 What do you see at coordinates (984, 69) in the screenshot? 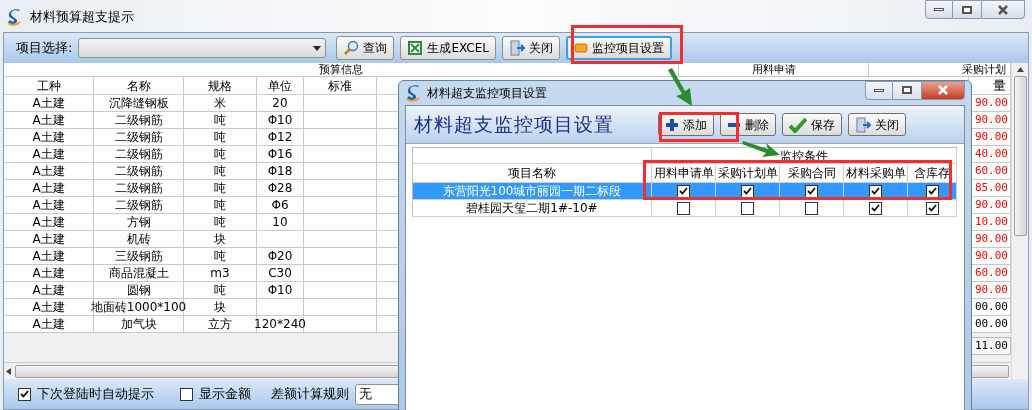
I see `group-header: 采购计划` at bounding box center [984, 69].